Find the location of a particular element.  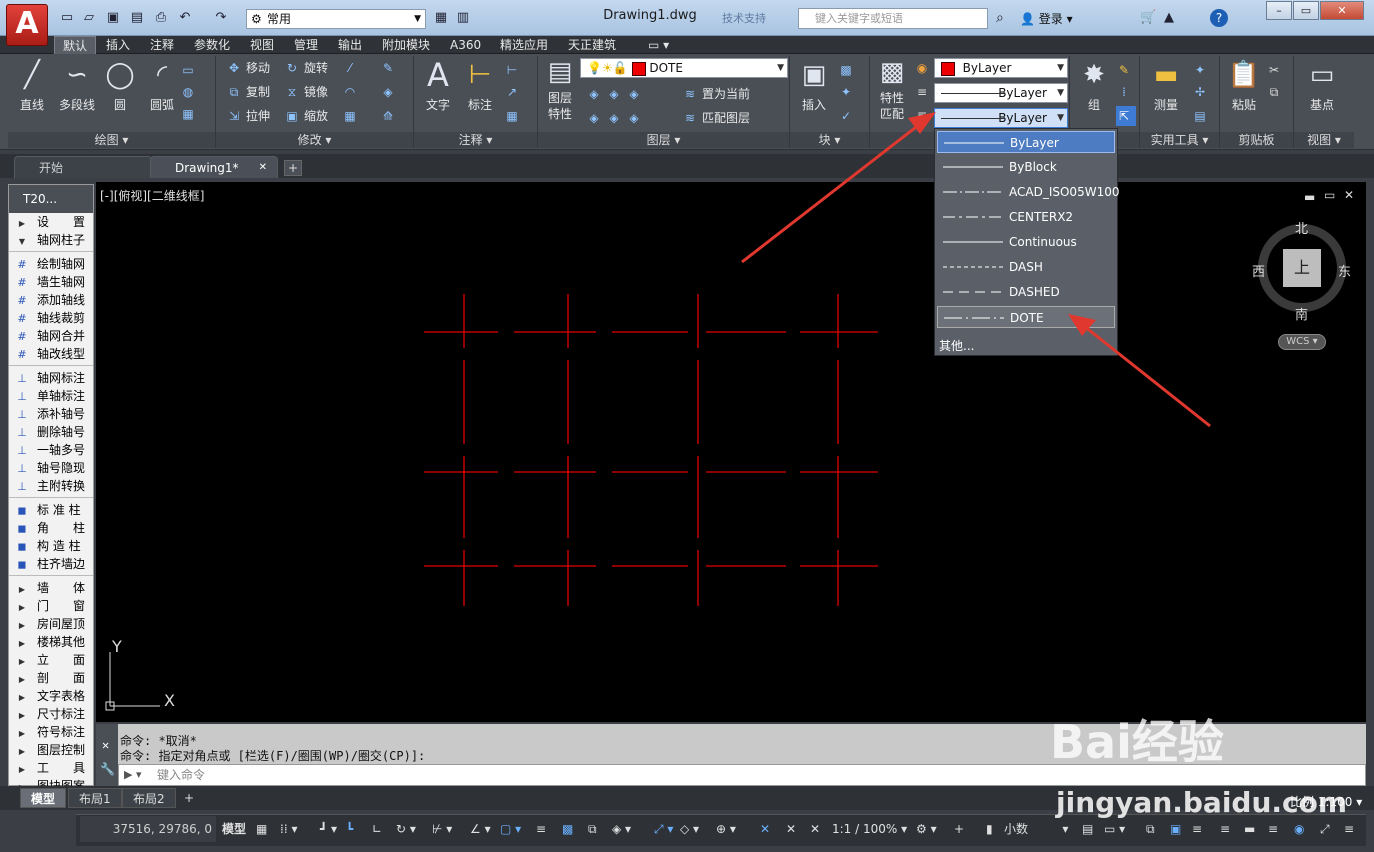

annotation-arrows is located at coordinates (976, 270).